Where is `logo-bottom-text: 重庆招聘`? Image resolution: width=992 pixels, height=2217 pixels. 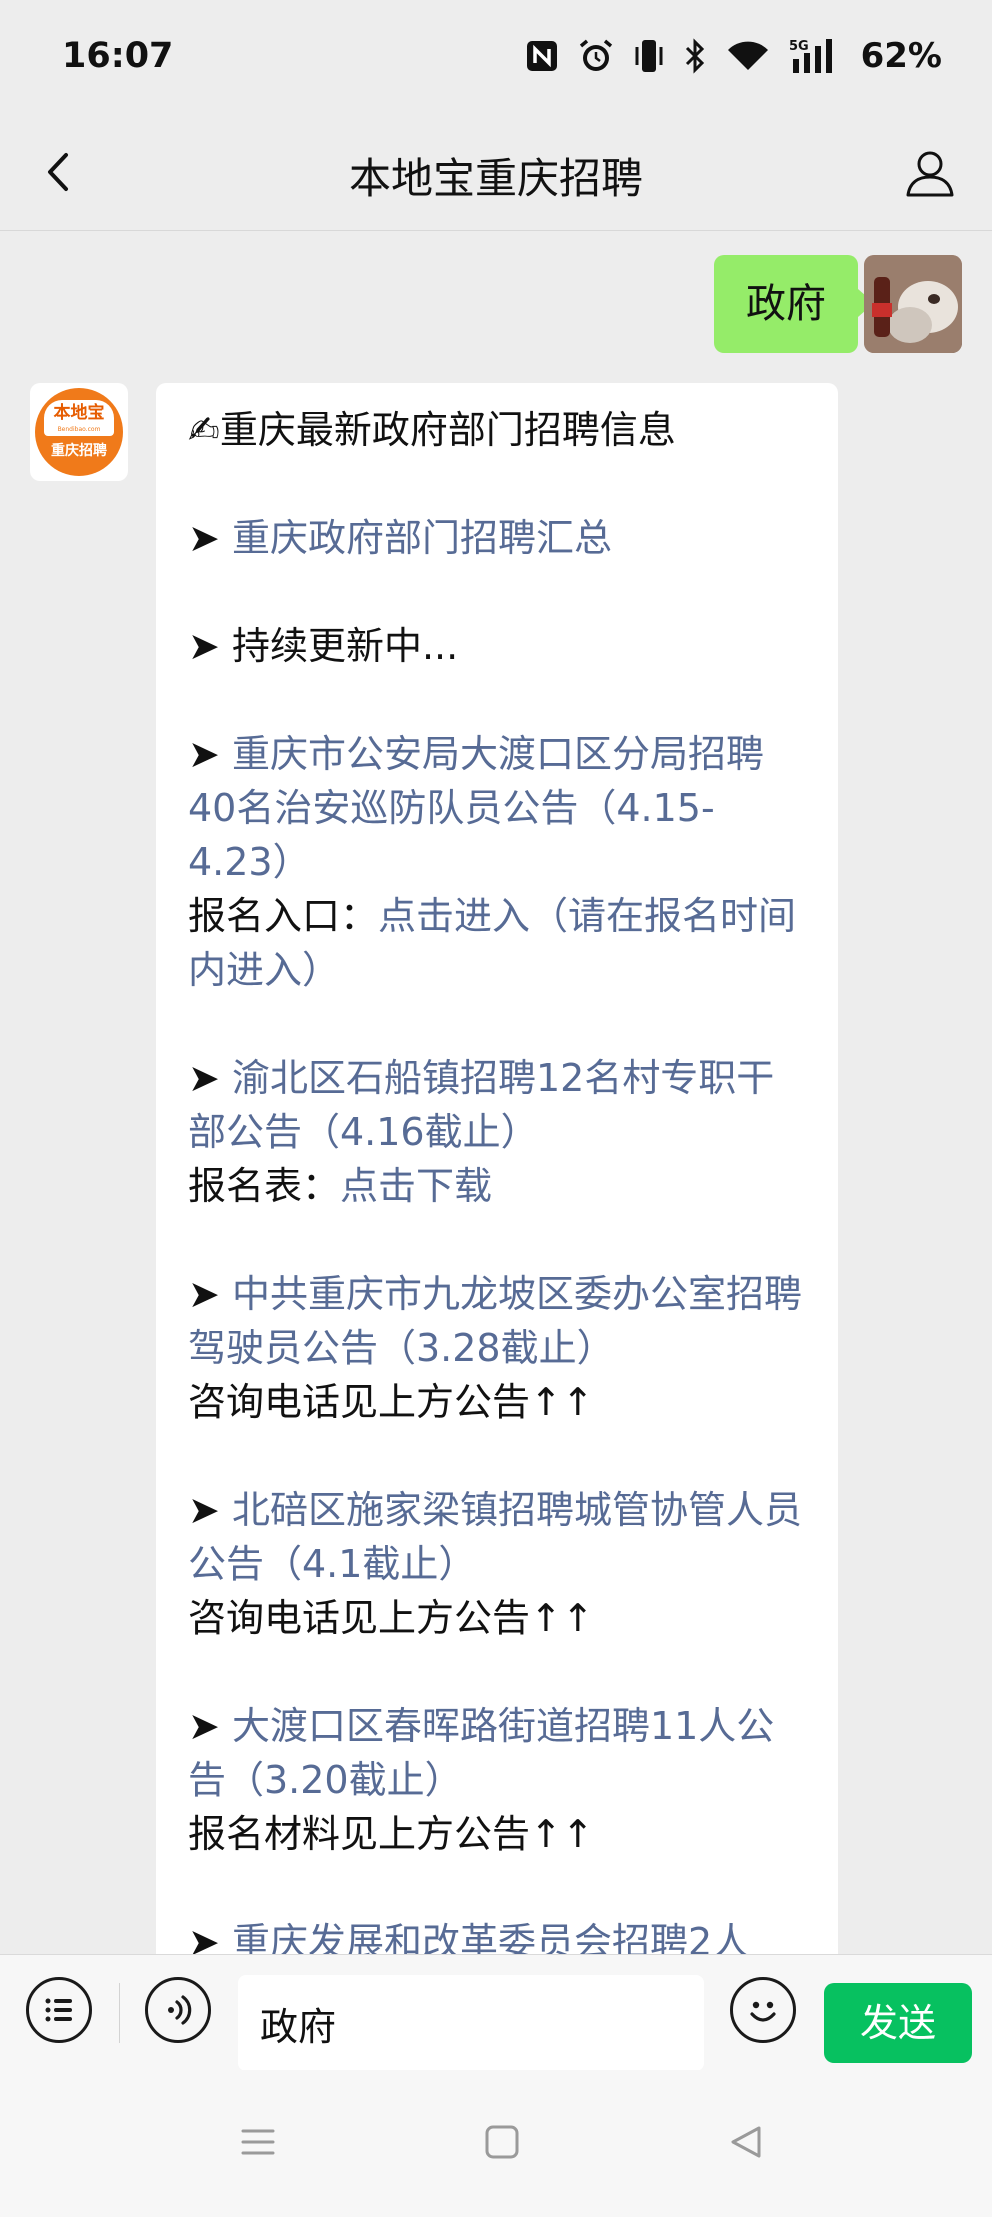
logo-bottom-text: 重庆招聘 is located at coordinates (79, 451).